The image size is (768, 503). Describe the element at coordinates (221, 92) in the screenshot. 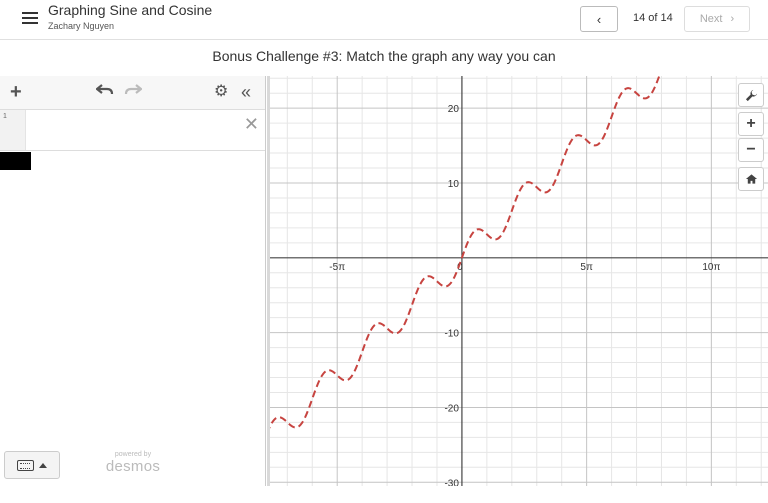

I see `gear-icon: ⚙` at that location.